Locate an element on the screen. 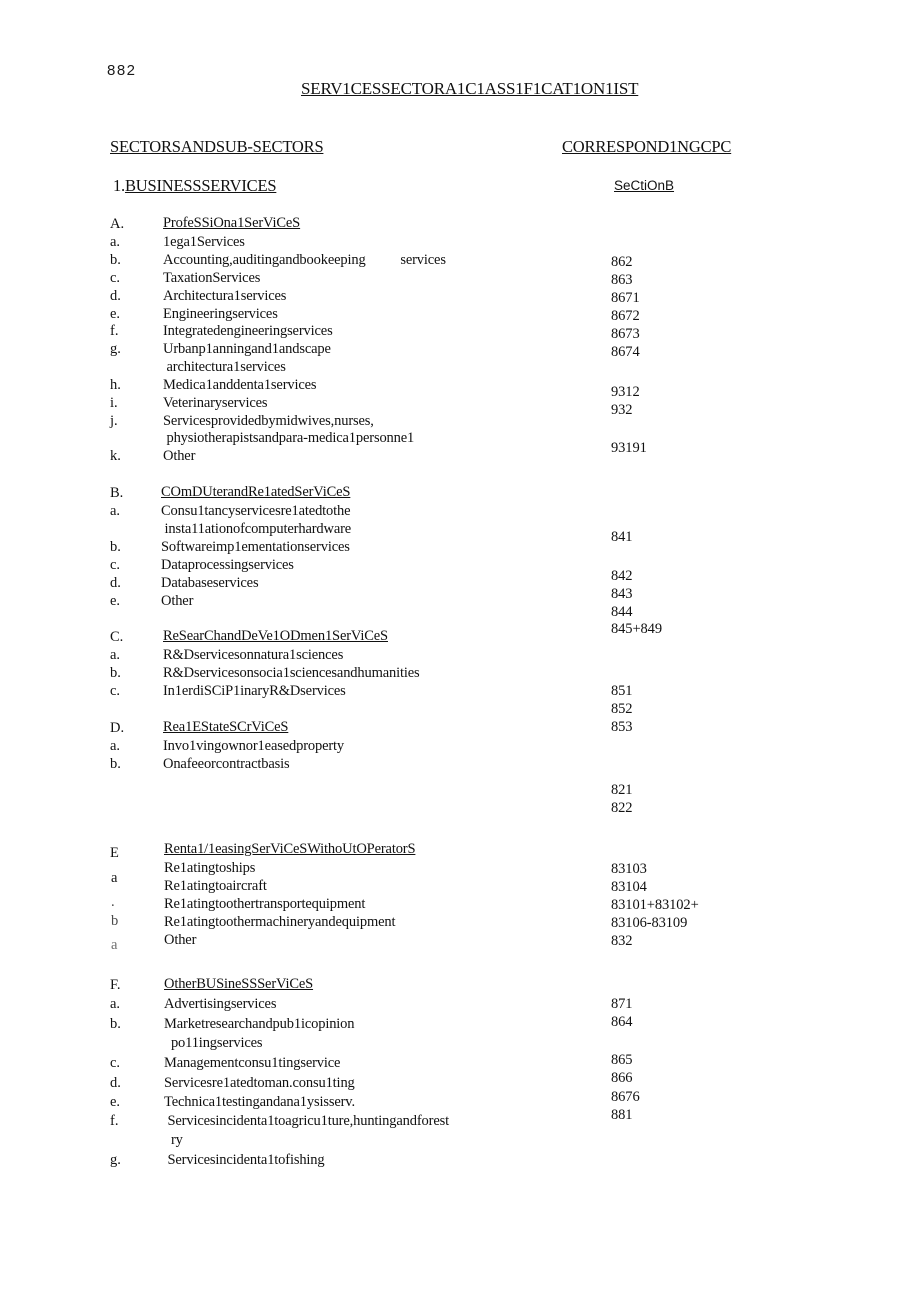 The height and width of the screenshot is (1301, 920). cpc-code: 864 is located at coordinates (622, 1022).